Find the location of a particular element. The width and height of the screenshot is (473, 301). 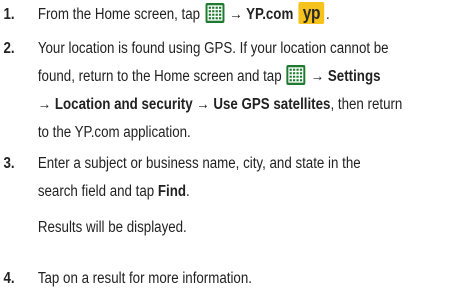

step-text: From the Home screen, tap → YP.com yp. is located at coordinates (251, 15).